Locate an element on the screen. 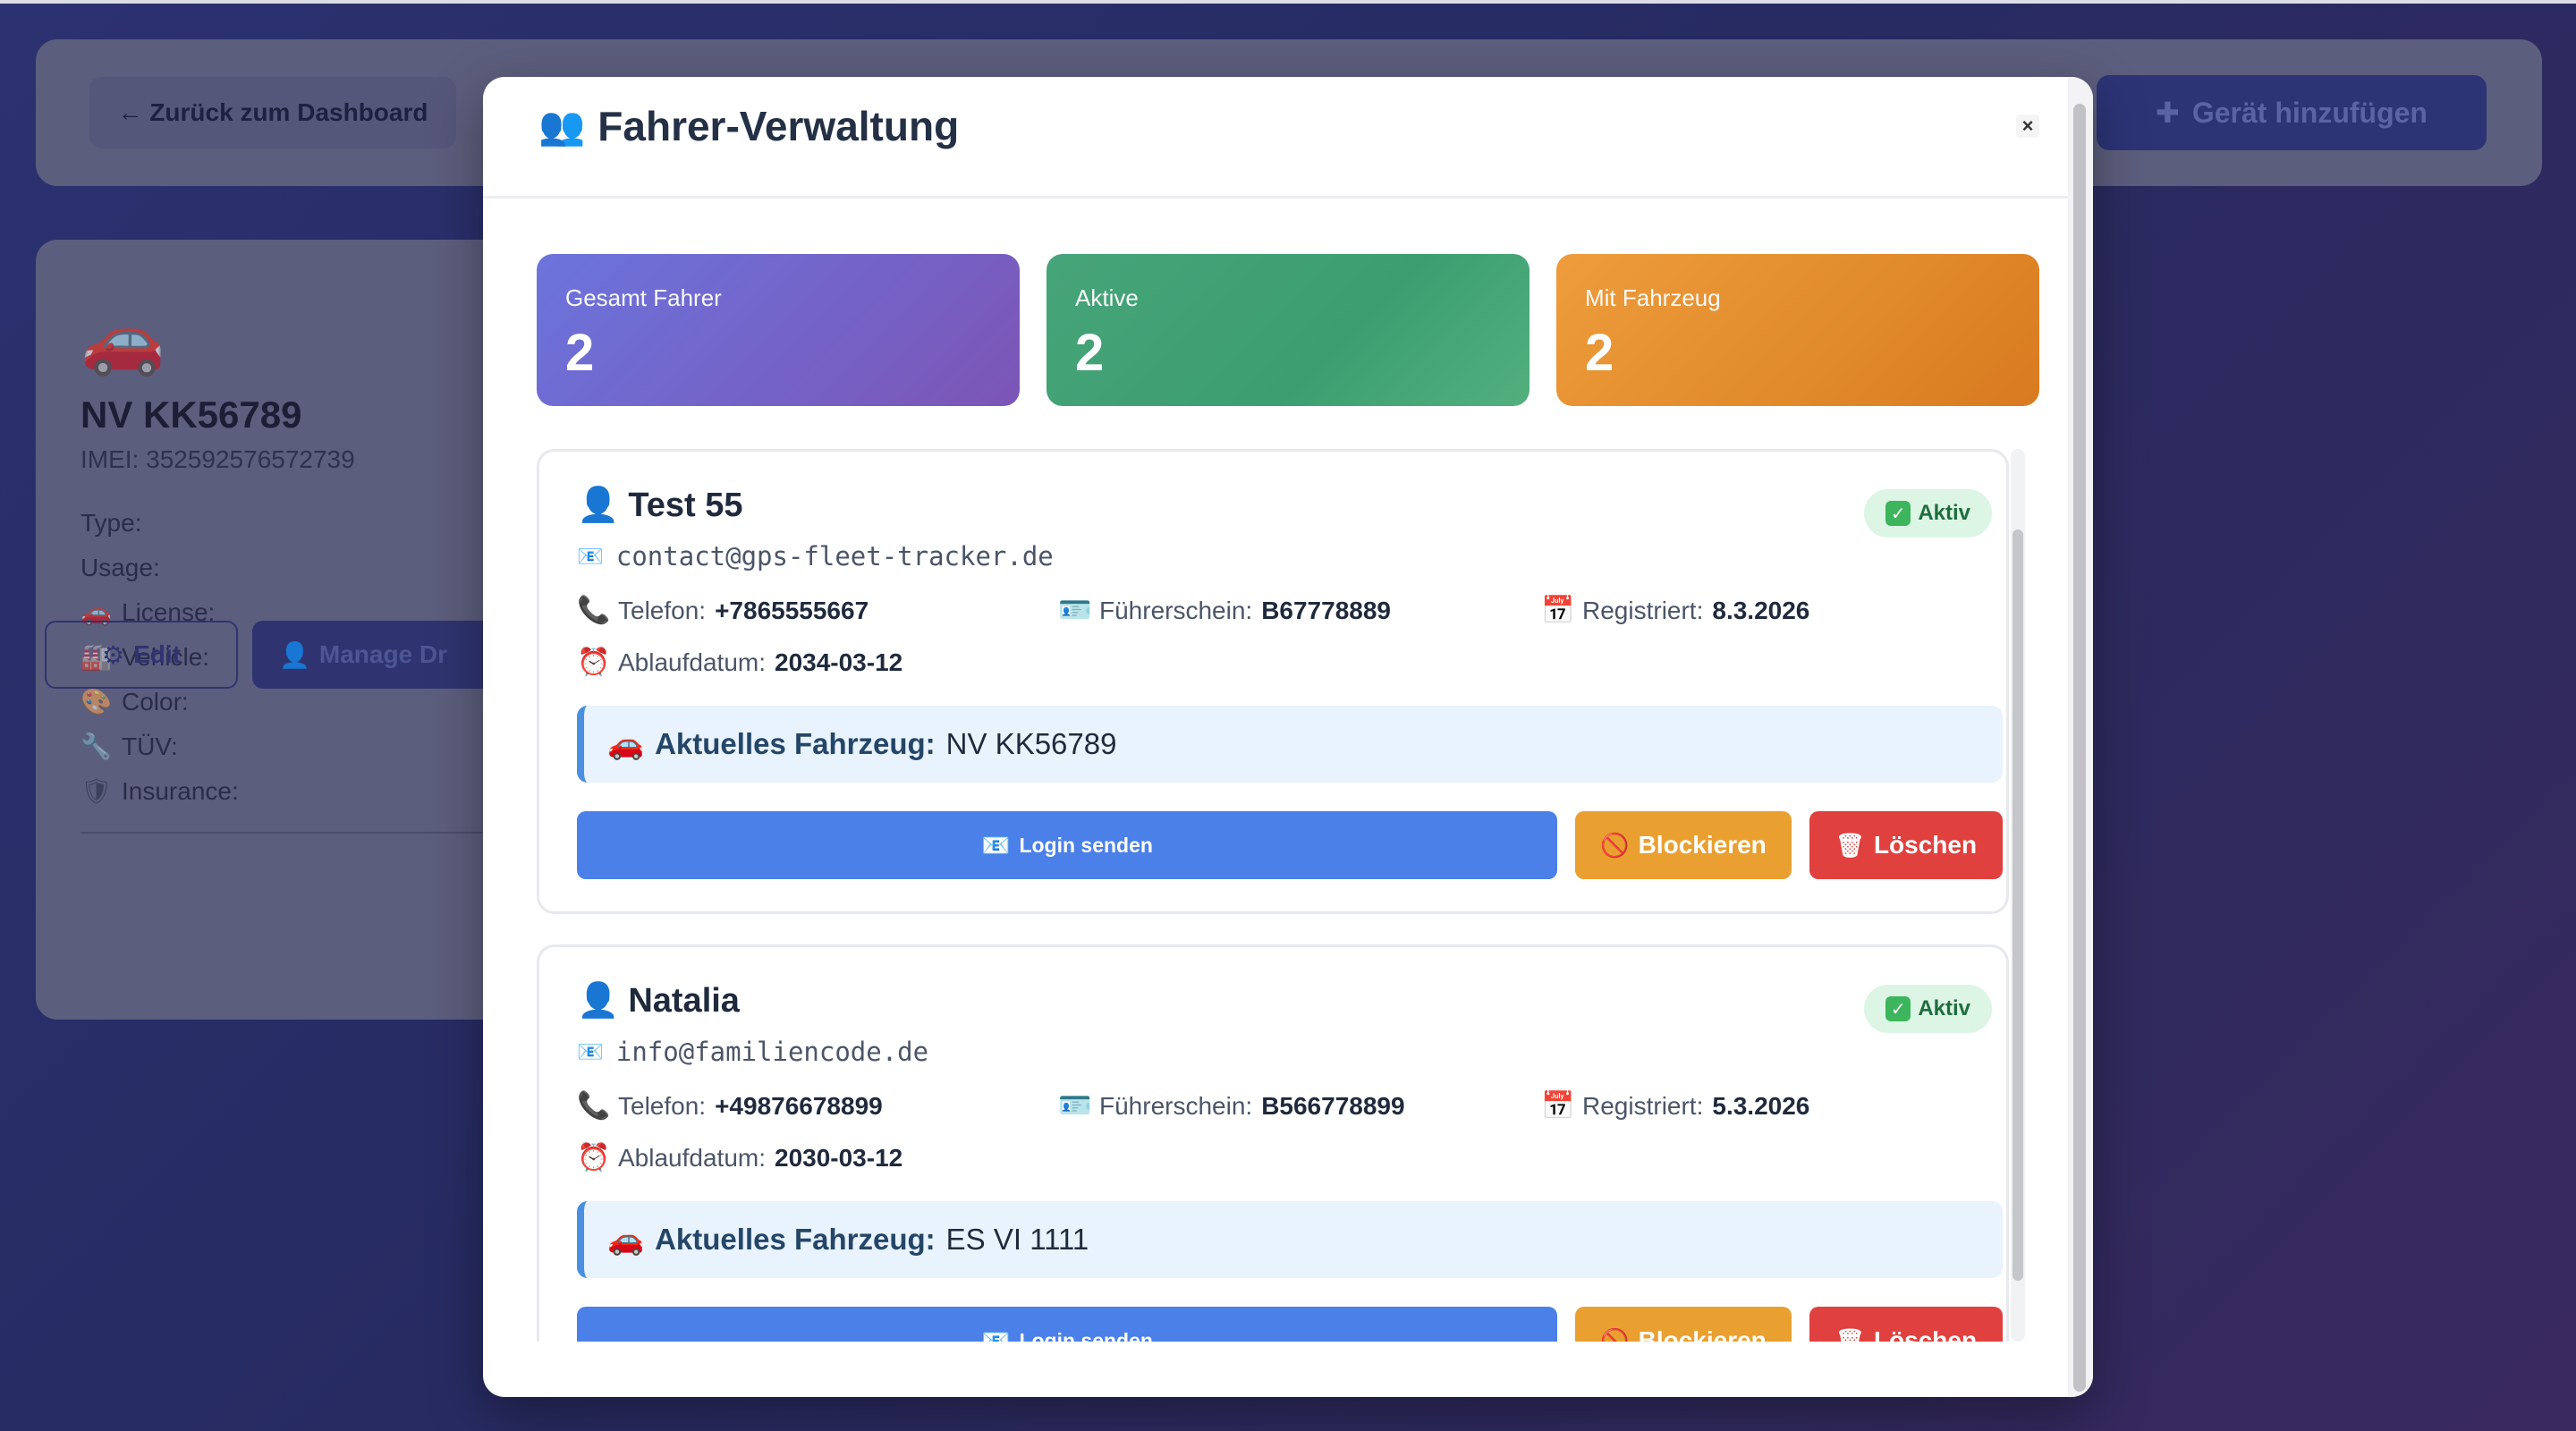 This screenshot has height=1431, width=2576. current-vehicle-value: ES VI 1111 is located at coordinates (1017, 1239).